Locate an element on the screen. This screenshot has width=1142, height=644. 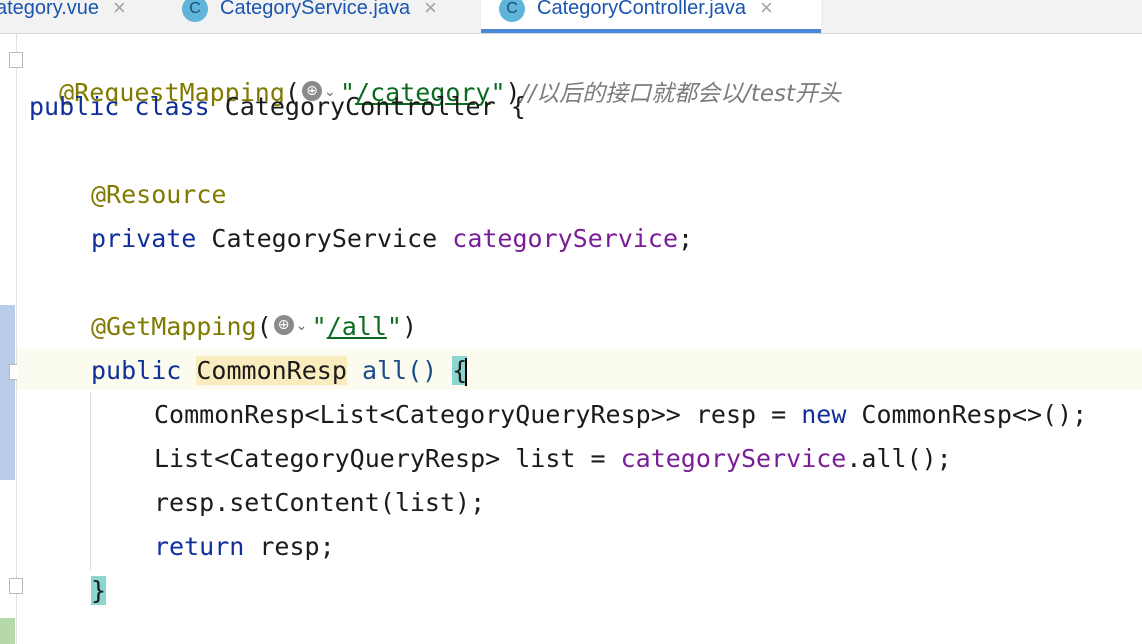
method-name: all() is located at coordinates (399, 370).